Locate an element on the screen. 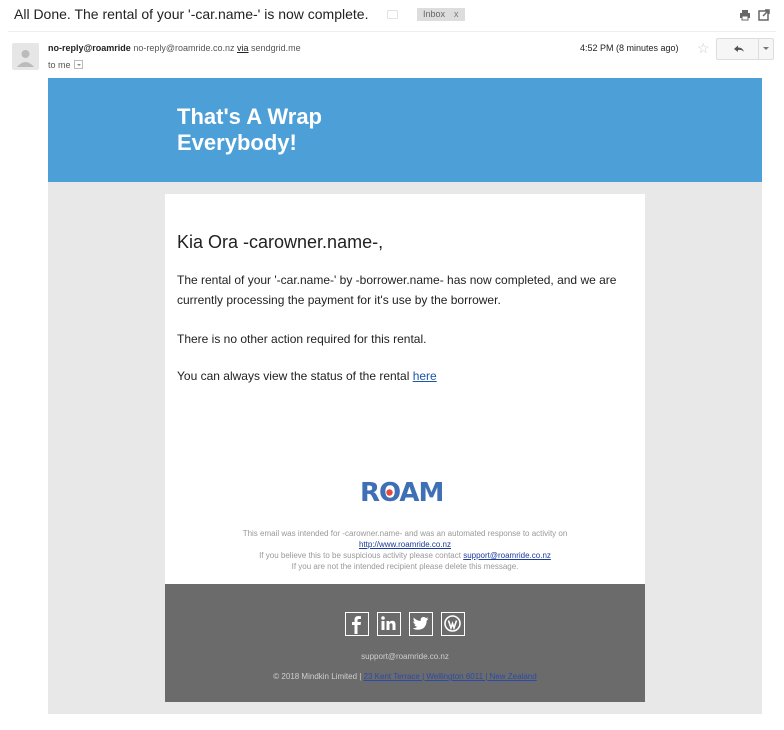  roam-logo: ROAM is located at coordinates (406, 492).